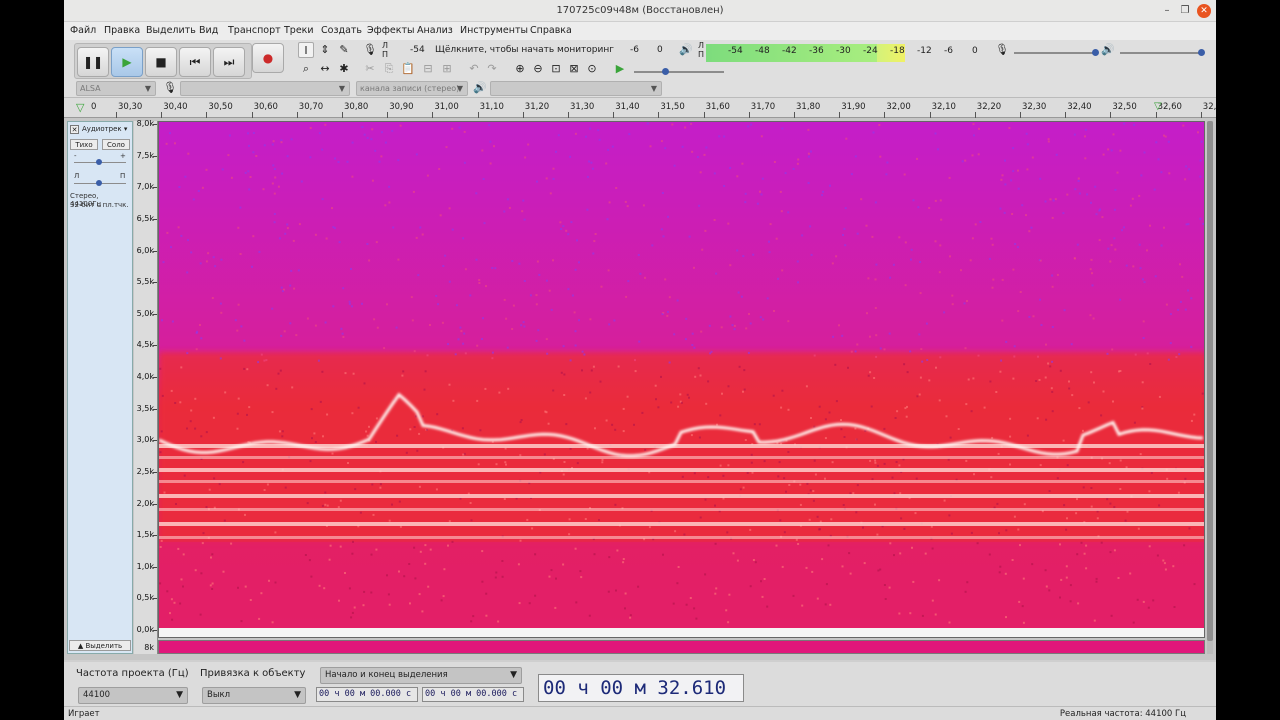  What do you see at coordinates (370, 69) in the screenshot?
I see `cut-icon: ✂` at bounding box center [370, 69].